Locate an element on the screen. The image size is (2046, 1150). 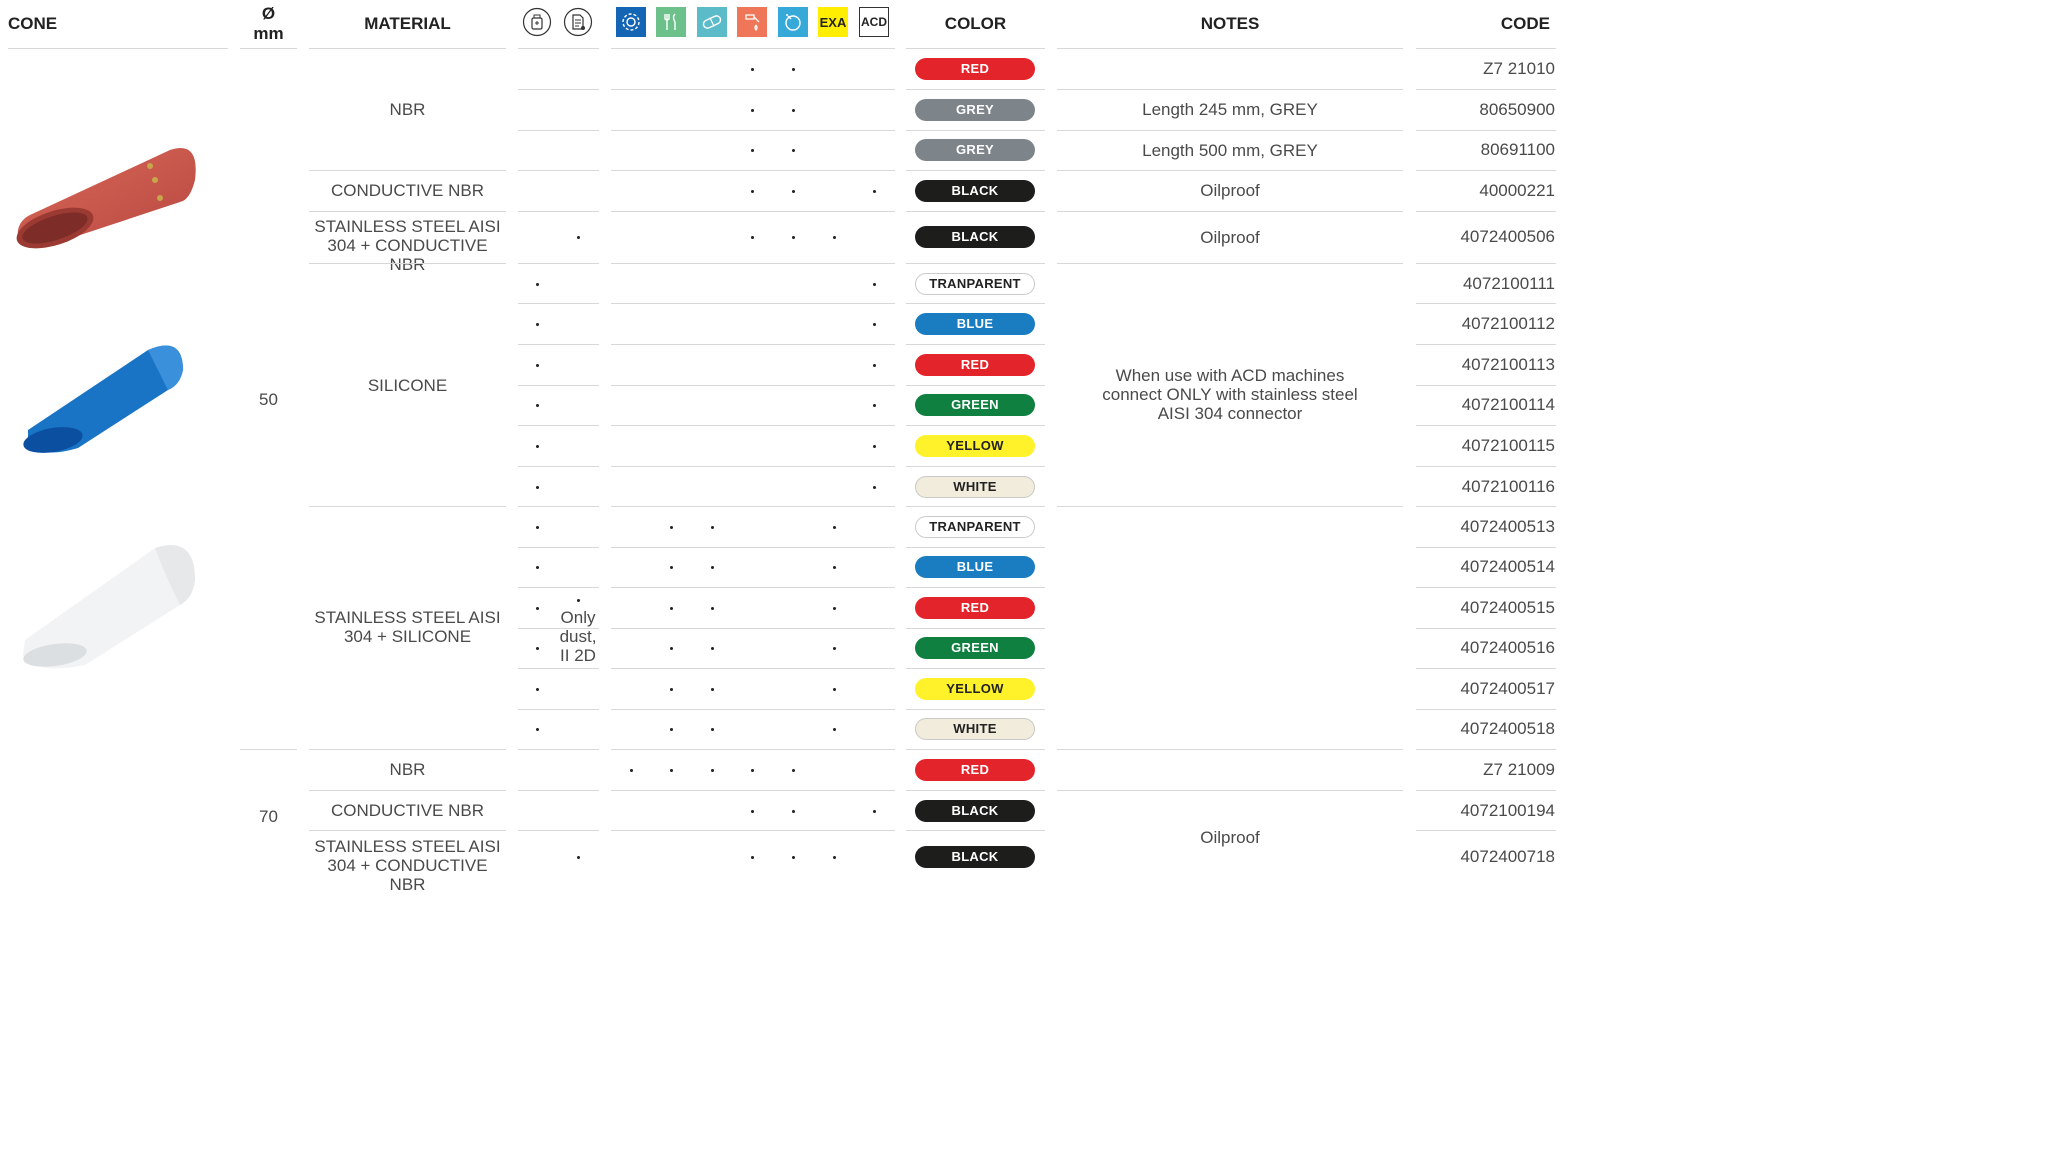
material-nbr-70: NBR is located at coordinates (407, 769).